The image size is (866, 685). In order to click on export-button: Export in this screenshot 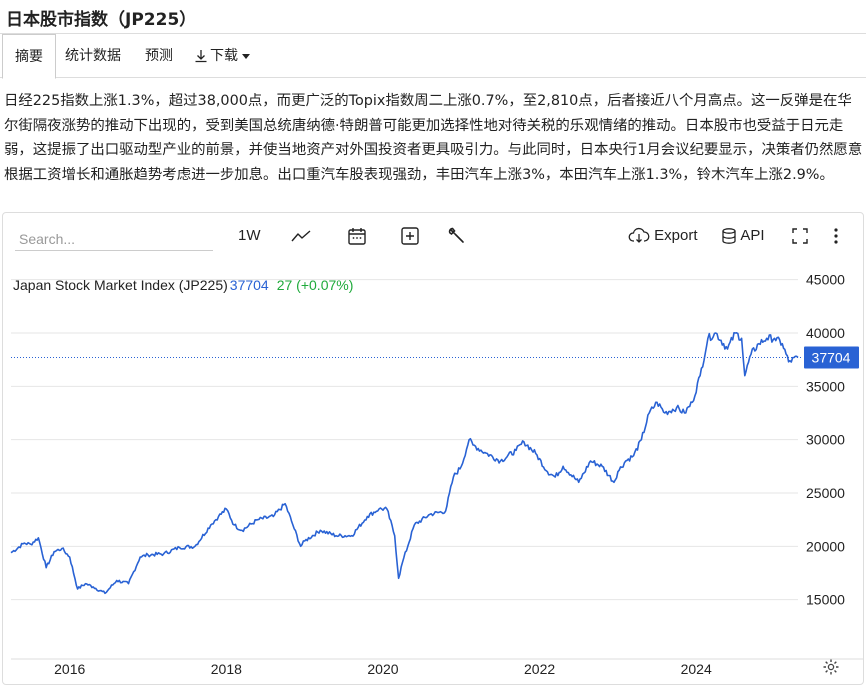, I will do `click(663, 236)`.